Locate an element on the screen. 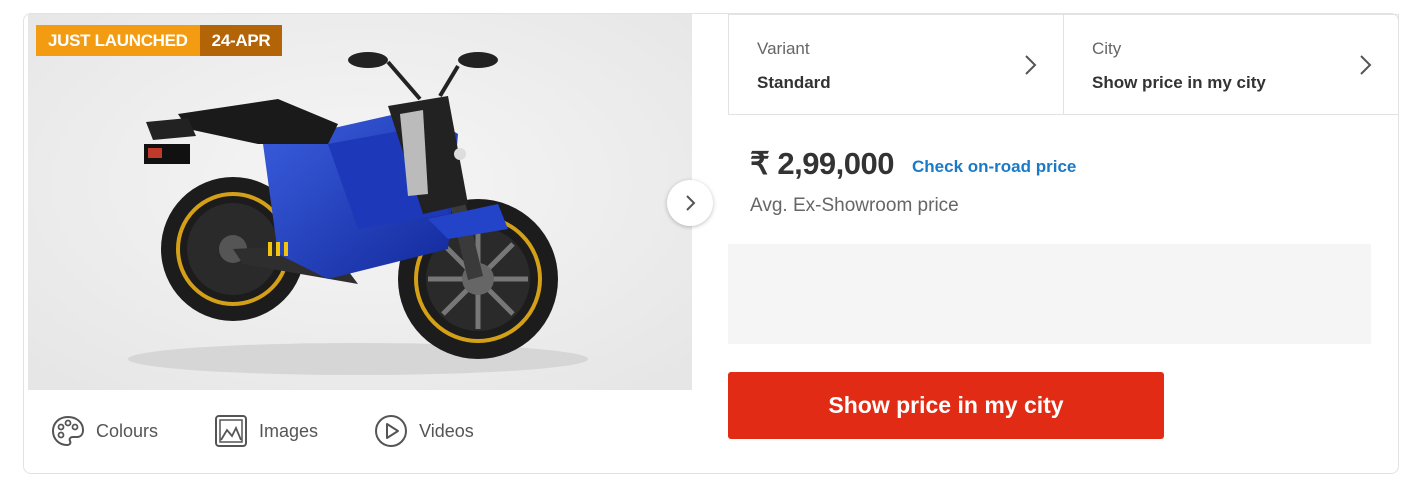 This screenshot has height=484, width=1409. just-launched-tag: JUST LAUNCHED is located at coordinates (118, 40).